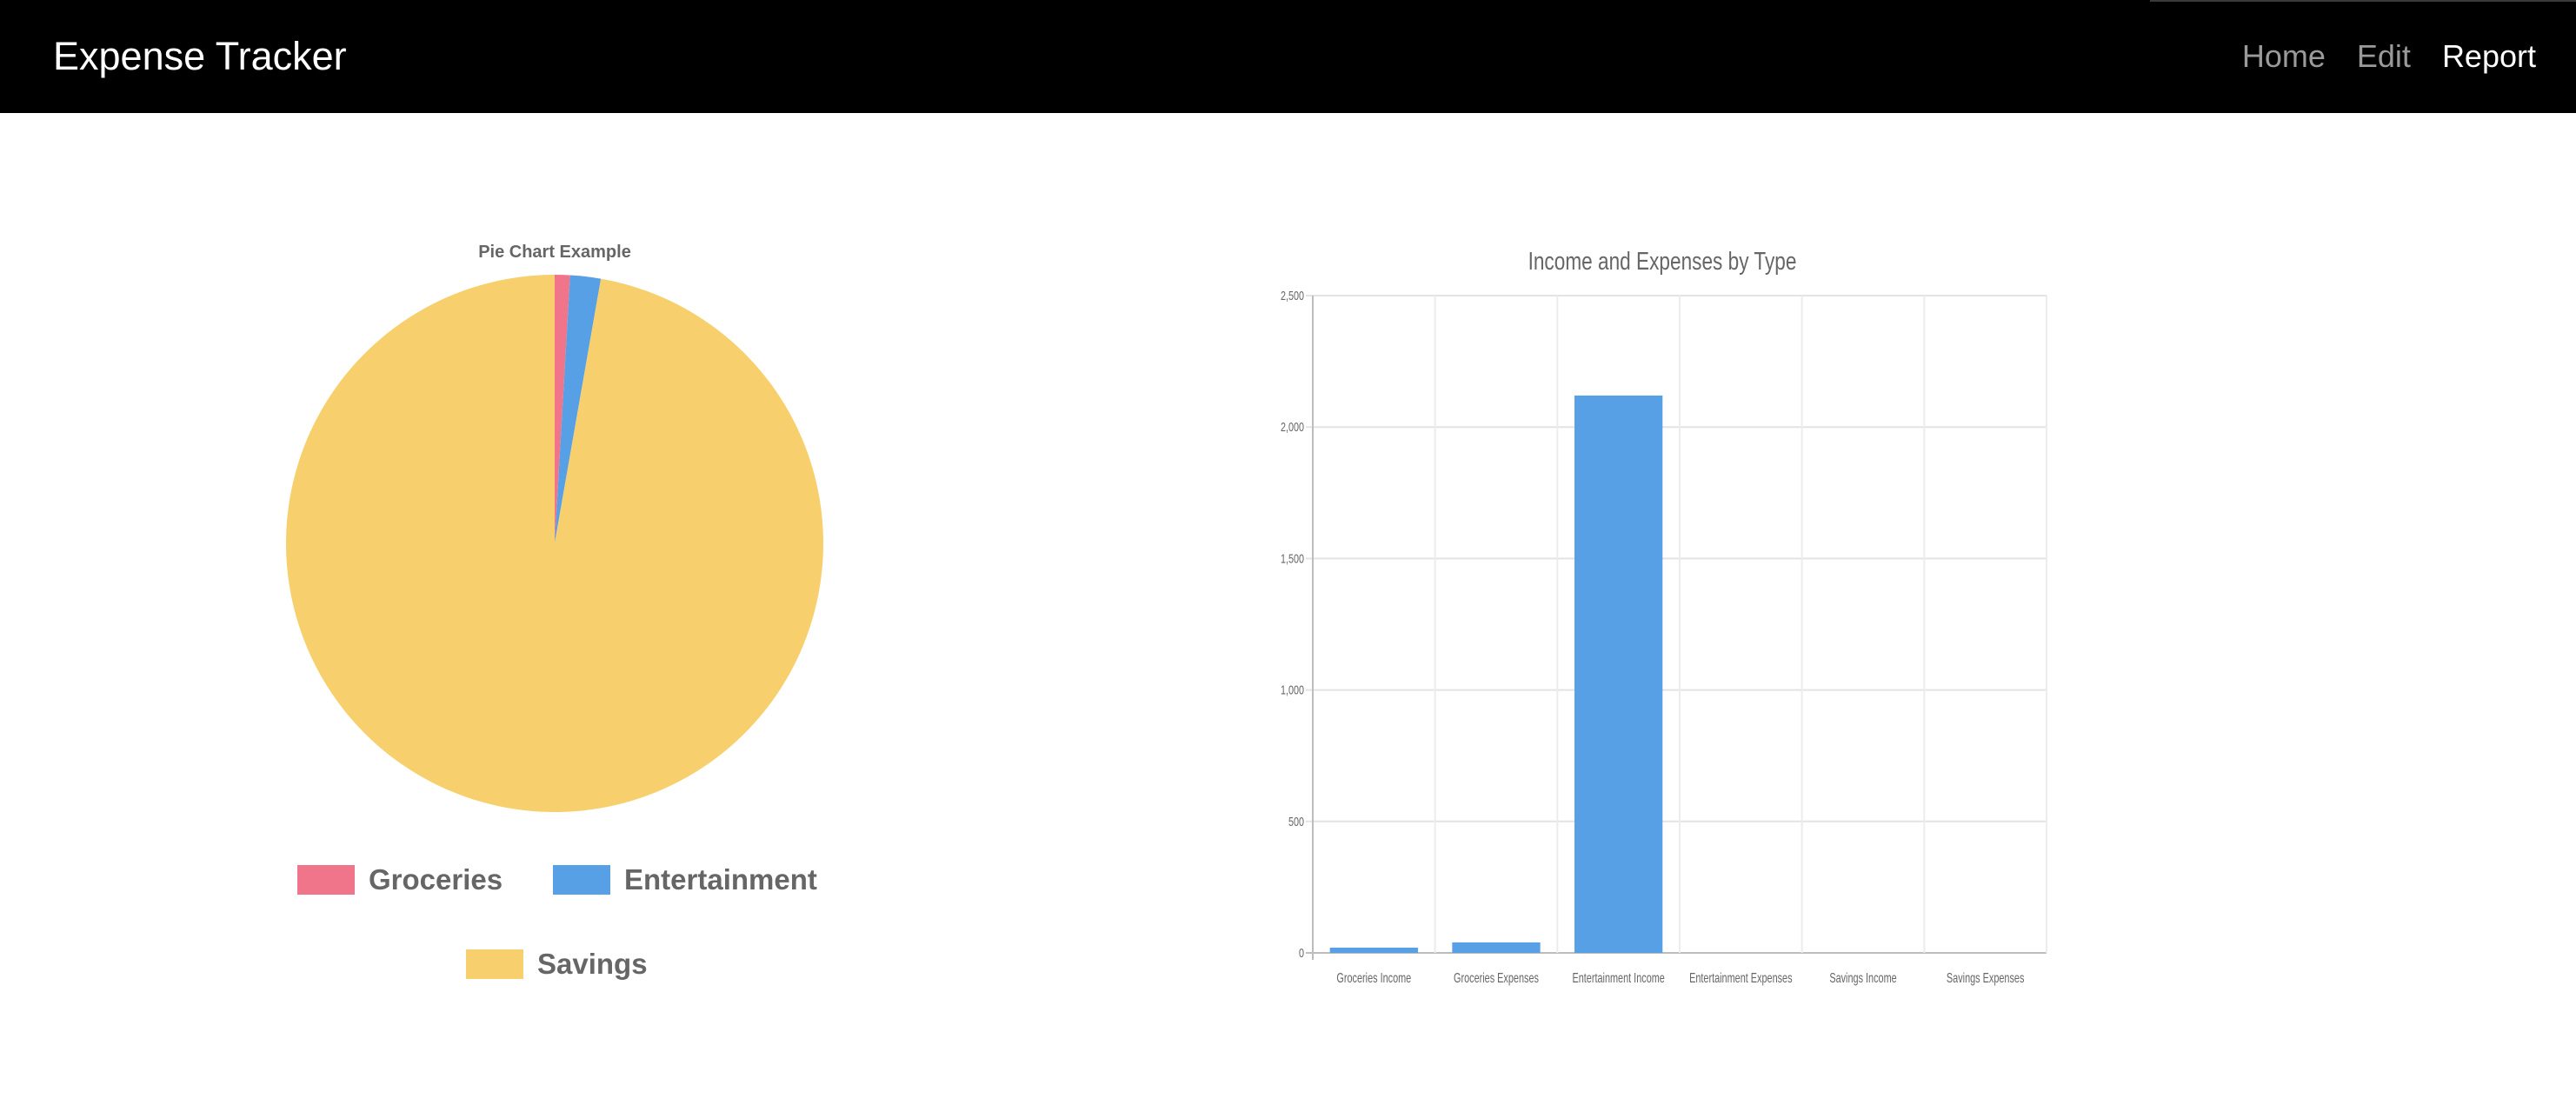 The height and width of the screenshot is (1112, 2576). Describe the element at coordinates (2384, 57) in the screenshot. I see `nav-link-edit: Edit` at that location.